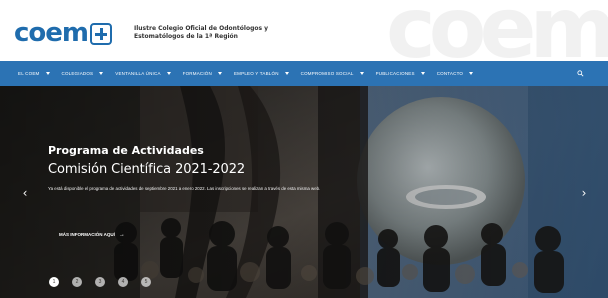  What do you see at coordinates (450, 73) in the screenshot?
I see `nav-label: CONTACTO` at bounding box center [450, 73].